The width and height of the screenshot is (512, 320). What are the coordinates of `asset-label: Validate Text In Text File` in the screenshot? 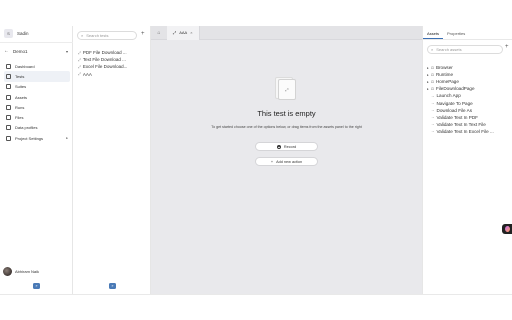 It's located at (461, 124).